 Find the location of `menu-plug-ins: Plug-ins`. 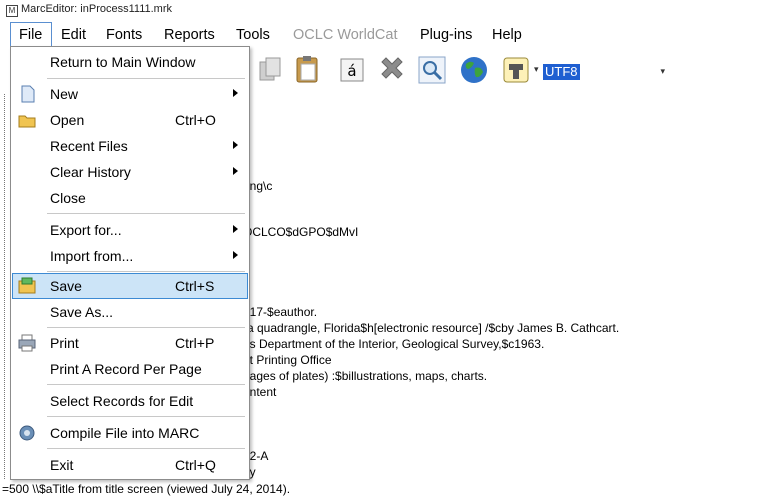

menu-plug-ins: Plug-ins is located at coordinates (446, 35).